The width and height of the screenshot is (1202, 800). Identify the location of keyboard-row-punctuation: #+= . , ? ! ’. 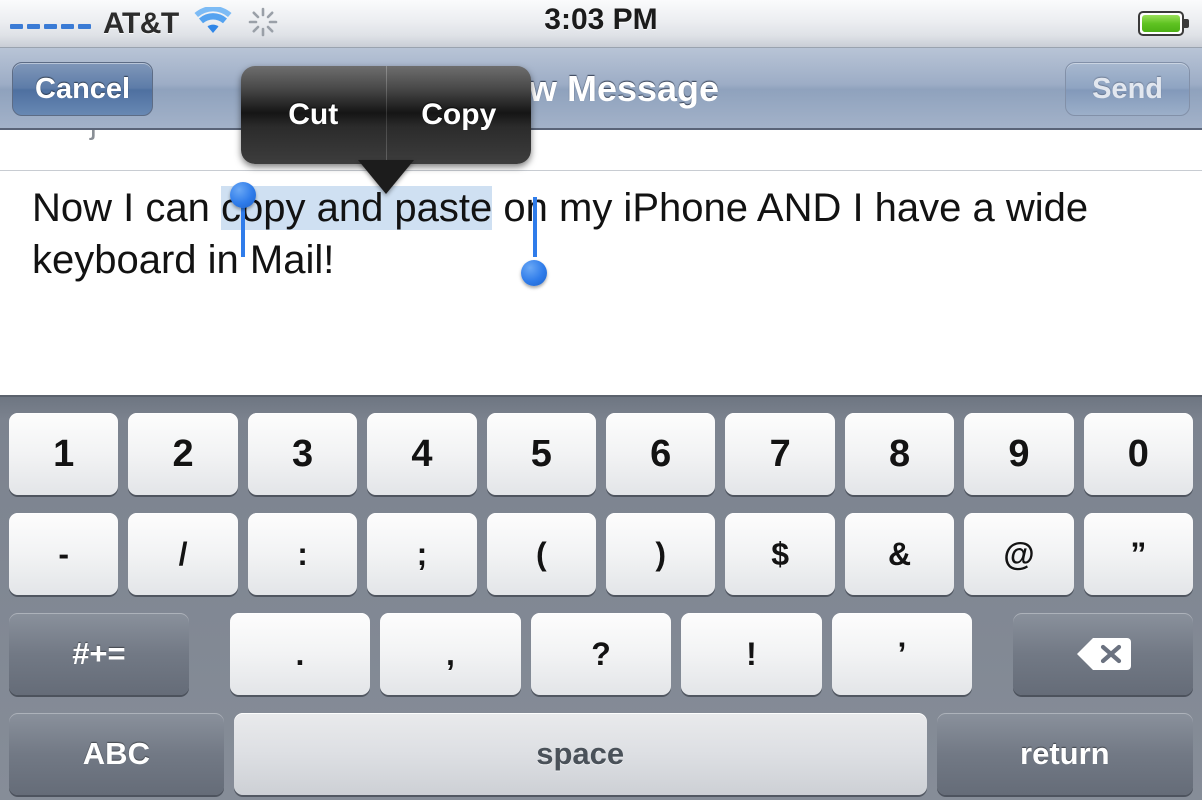
(601, 654).